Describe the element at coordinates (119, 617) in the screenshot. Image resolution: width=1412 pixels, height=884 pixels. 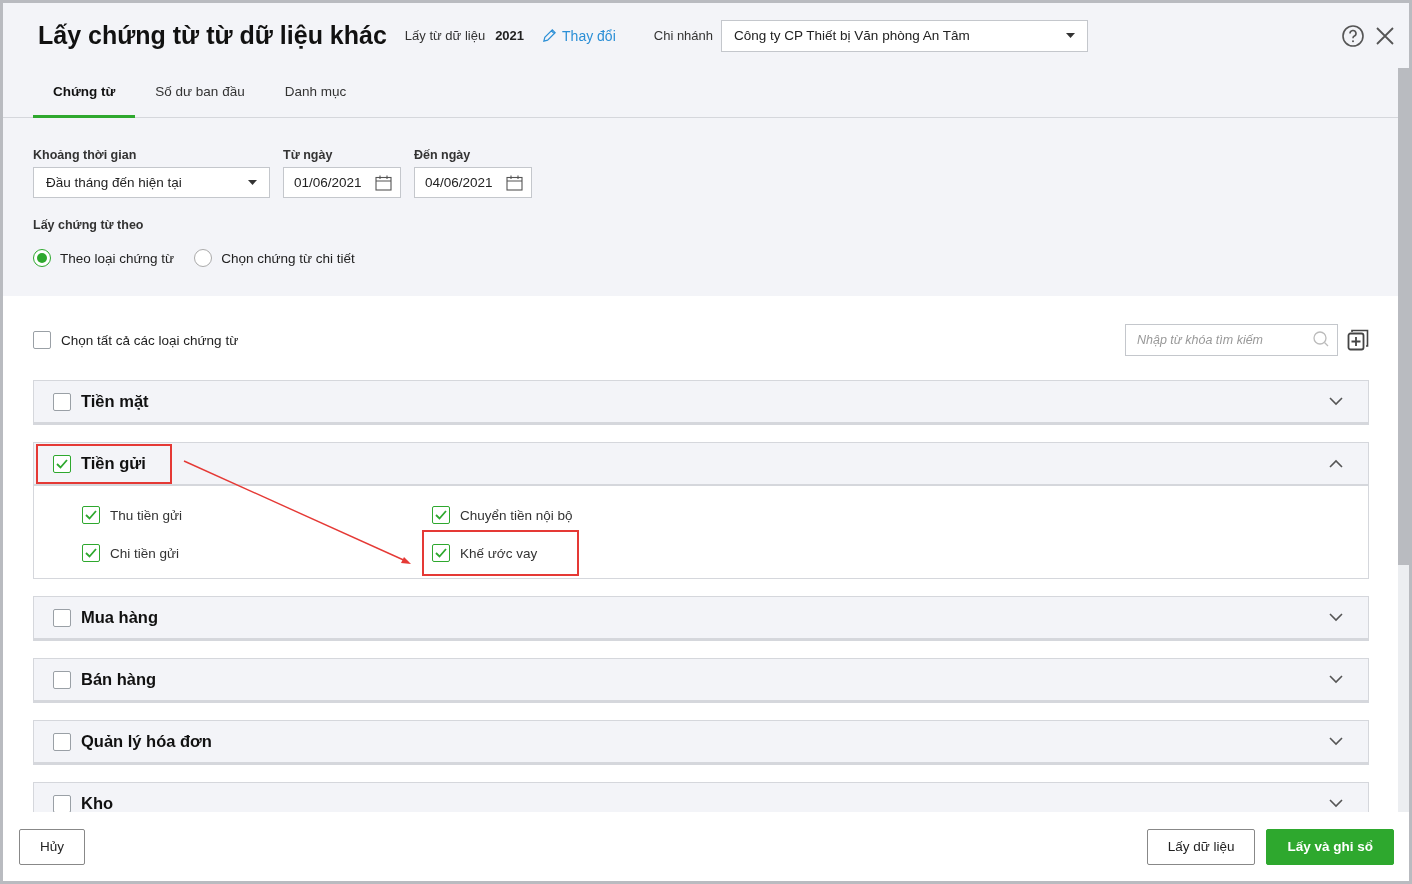
I see `group-title: Mua hàng` at that location.